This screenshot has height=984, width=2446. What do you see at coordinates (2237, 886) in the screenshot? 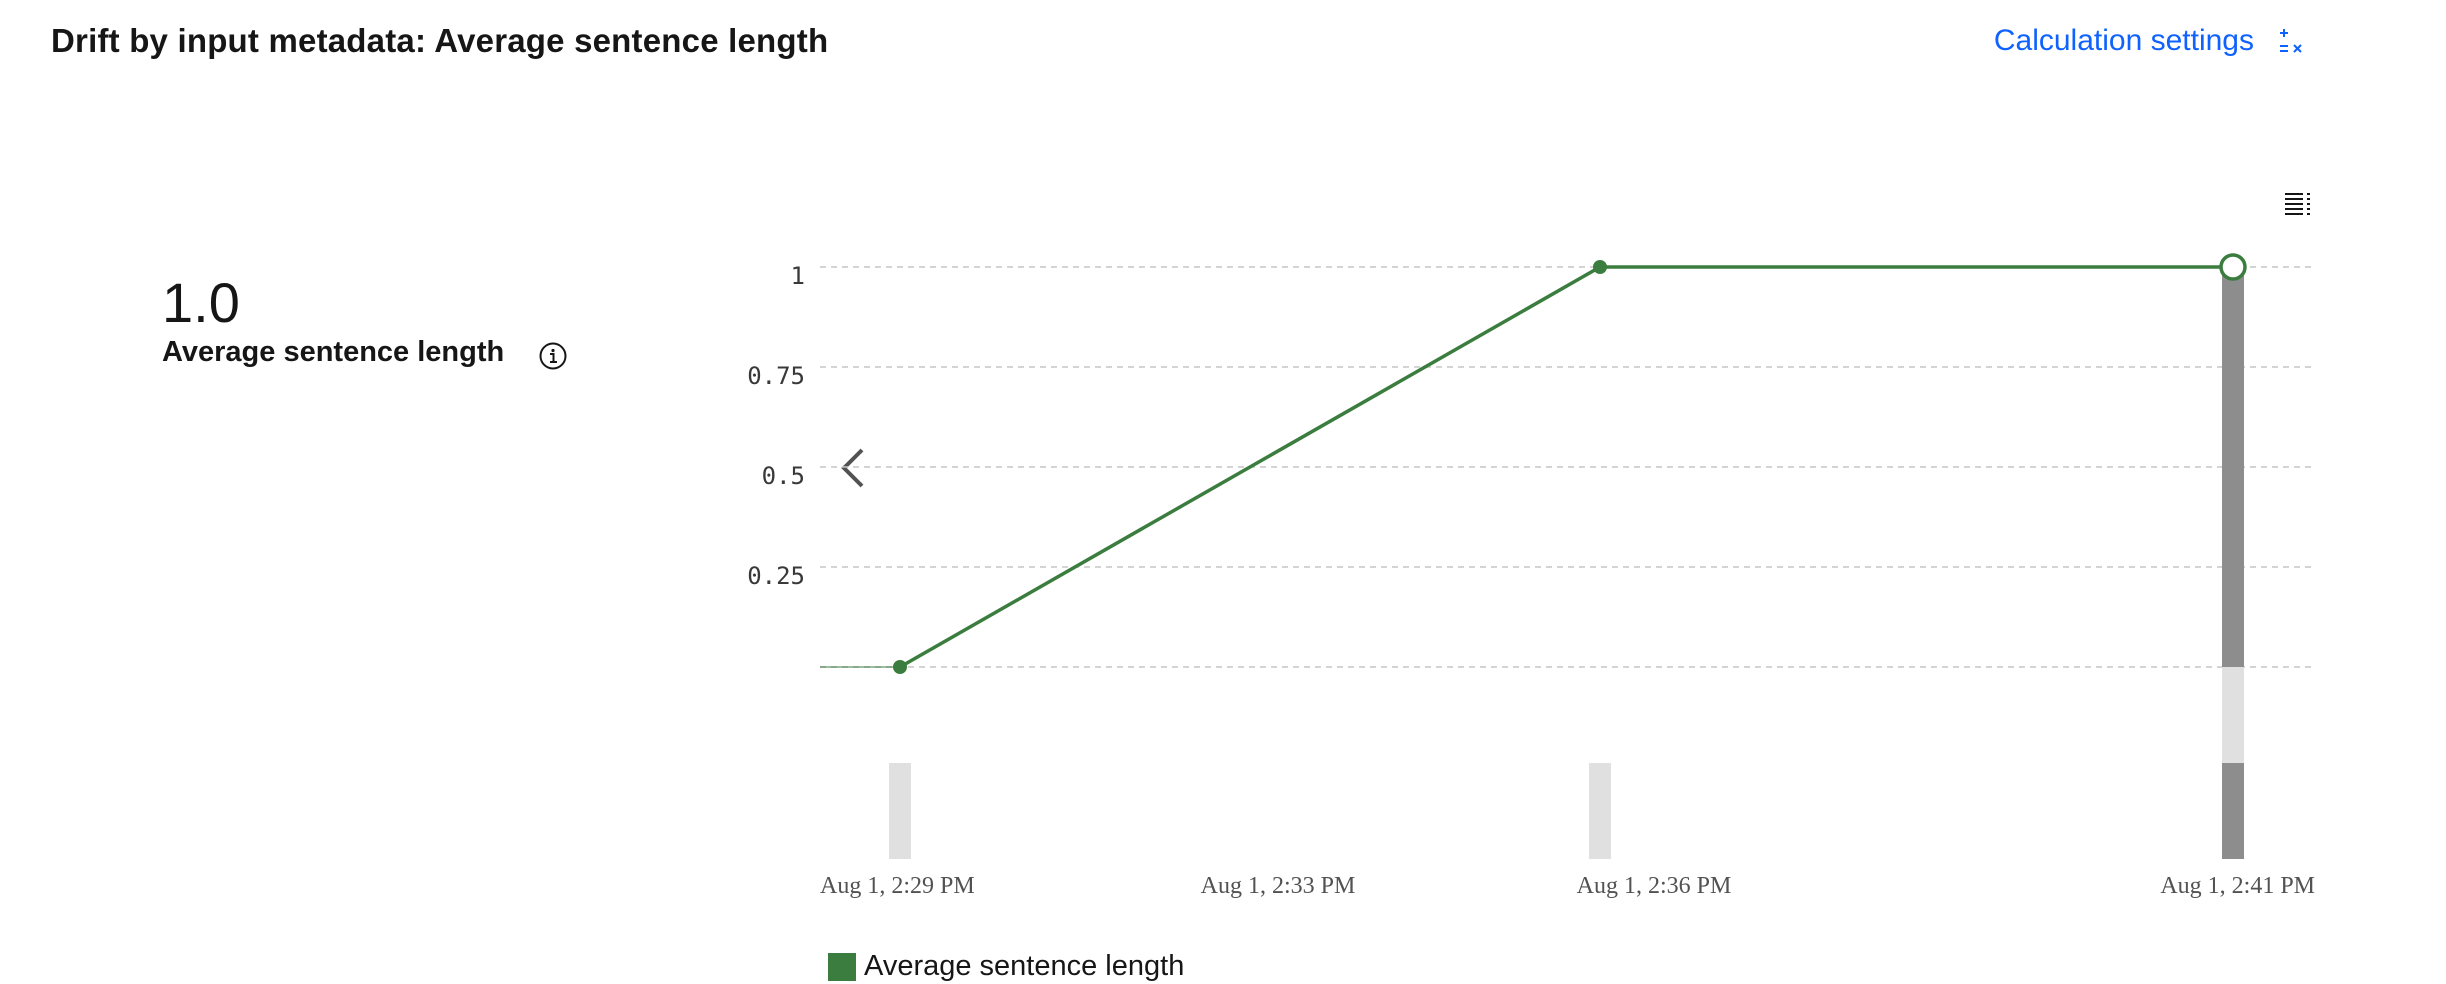
I see `x-tick-label: Aug 1, 2:41 PM` at bounding box center [2237, 886].